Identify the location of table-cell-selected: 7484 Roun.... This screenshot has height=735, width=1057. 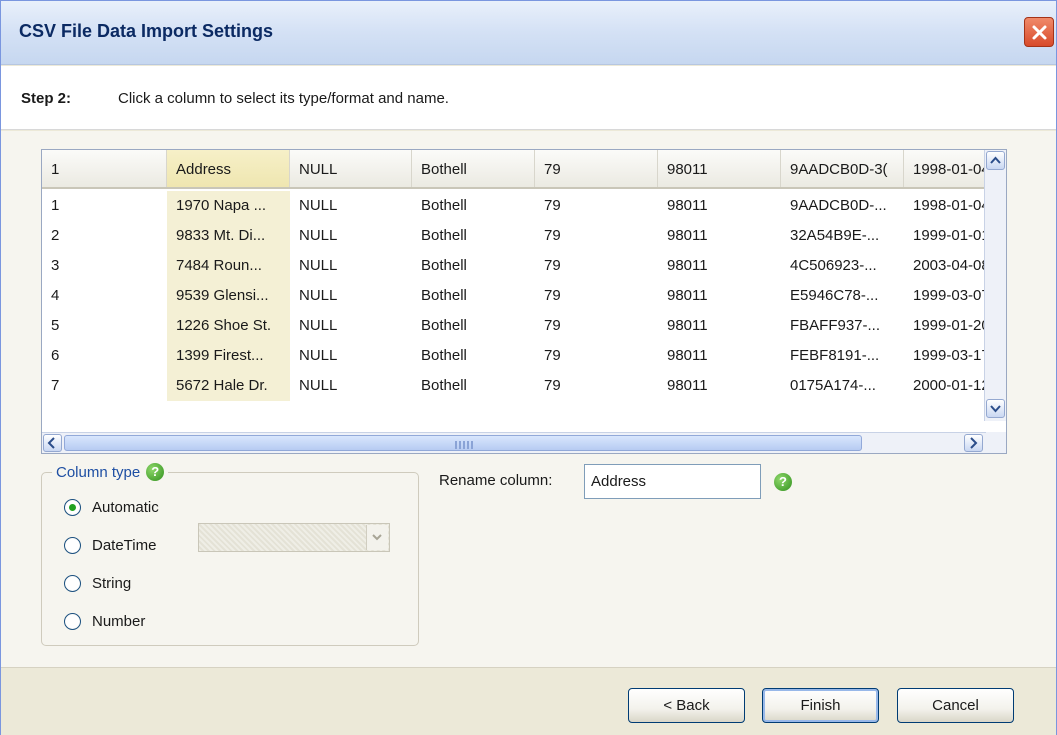
(228, 266).